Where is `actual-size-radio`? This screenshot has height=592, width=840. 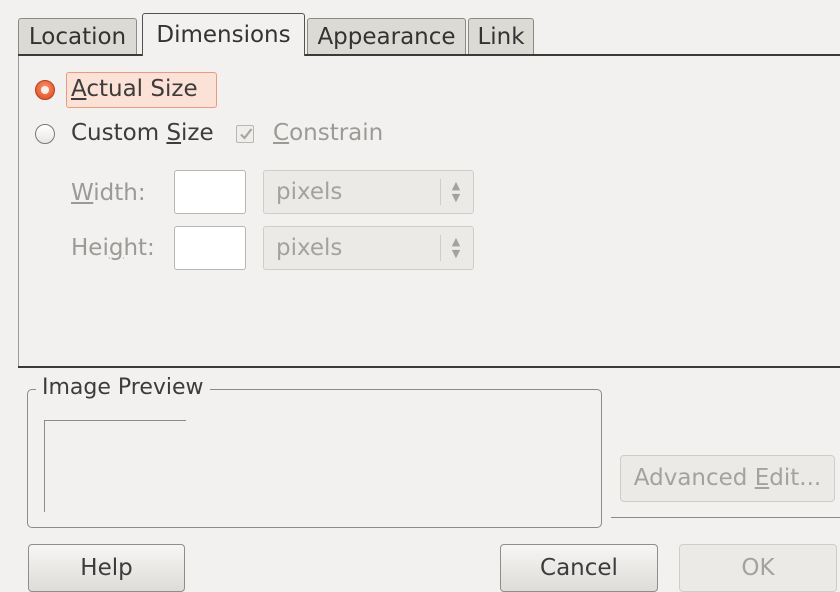
actual-size-radio is located at coordinates (45, 90).